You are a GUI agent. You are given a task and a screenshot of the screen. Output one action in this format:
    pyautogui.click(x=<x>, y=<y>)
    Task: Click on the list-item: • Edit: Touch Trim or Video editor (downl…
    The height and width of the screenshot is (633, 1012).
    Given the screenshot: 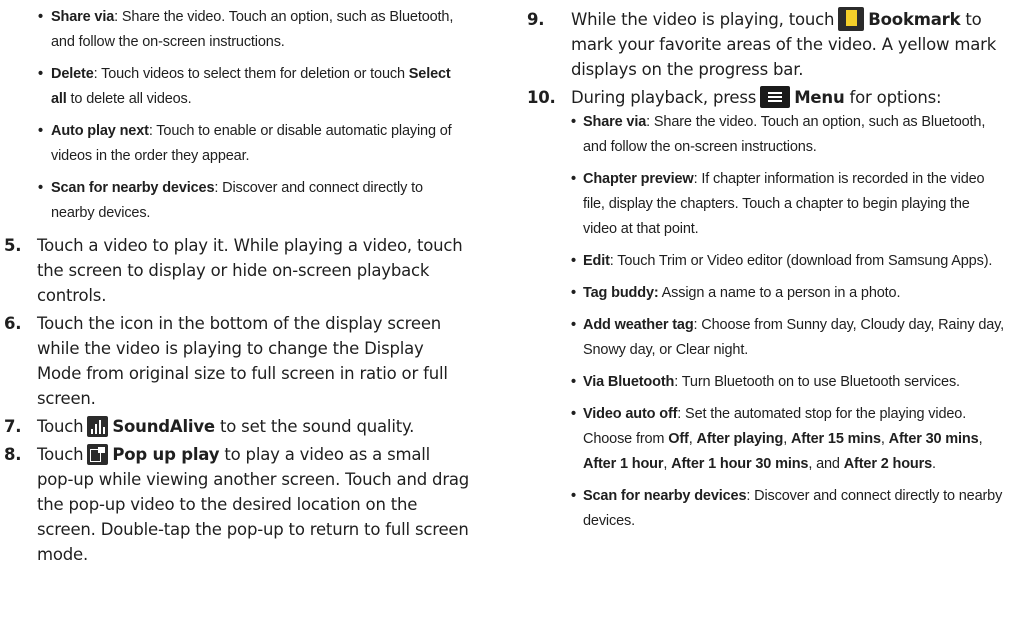 What is the action you would take?
    pyautogui.click(x=765, y=261)
    